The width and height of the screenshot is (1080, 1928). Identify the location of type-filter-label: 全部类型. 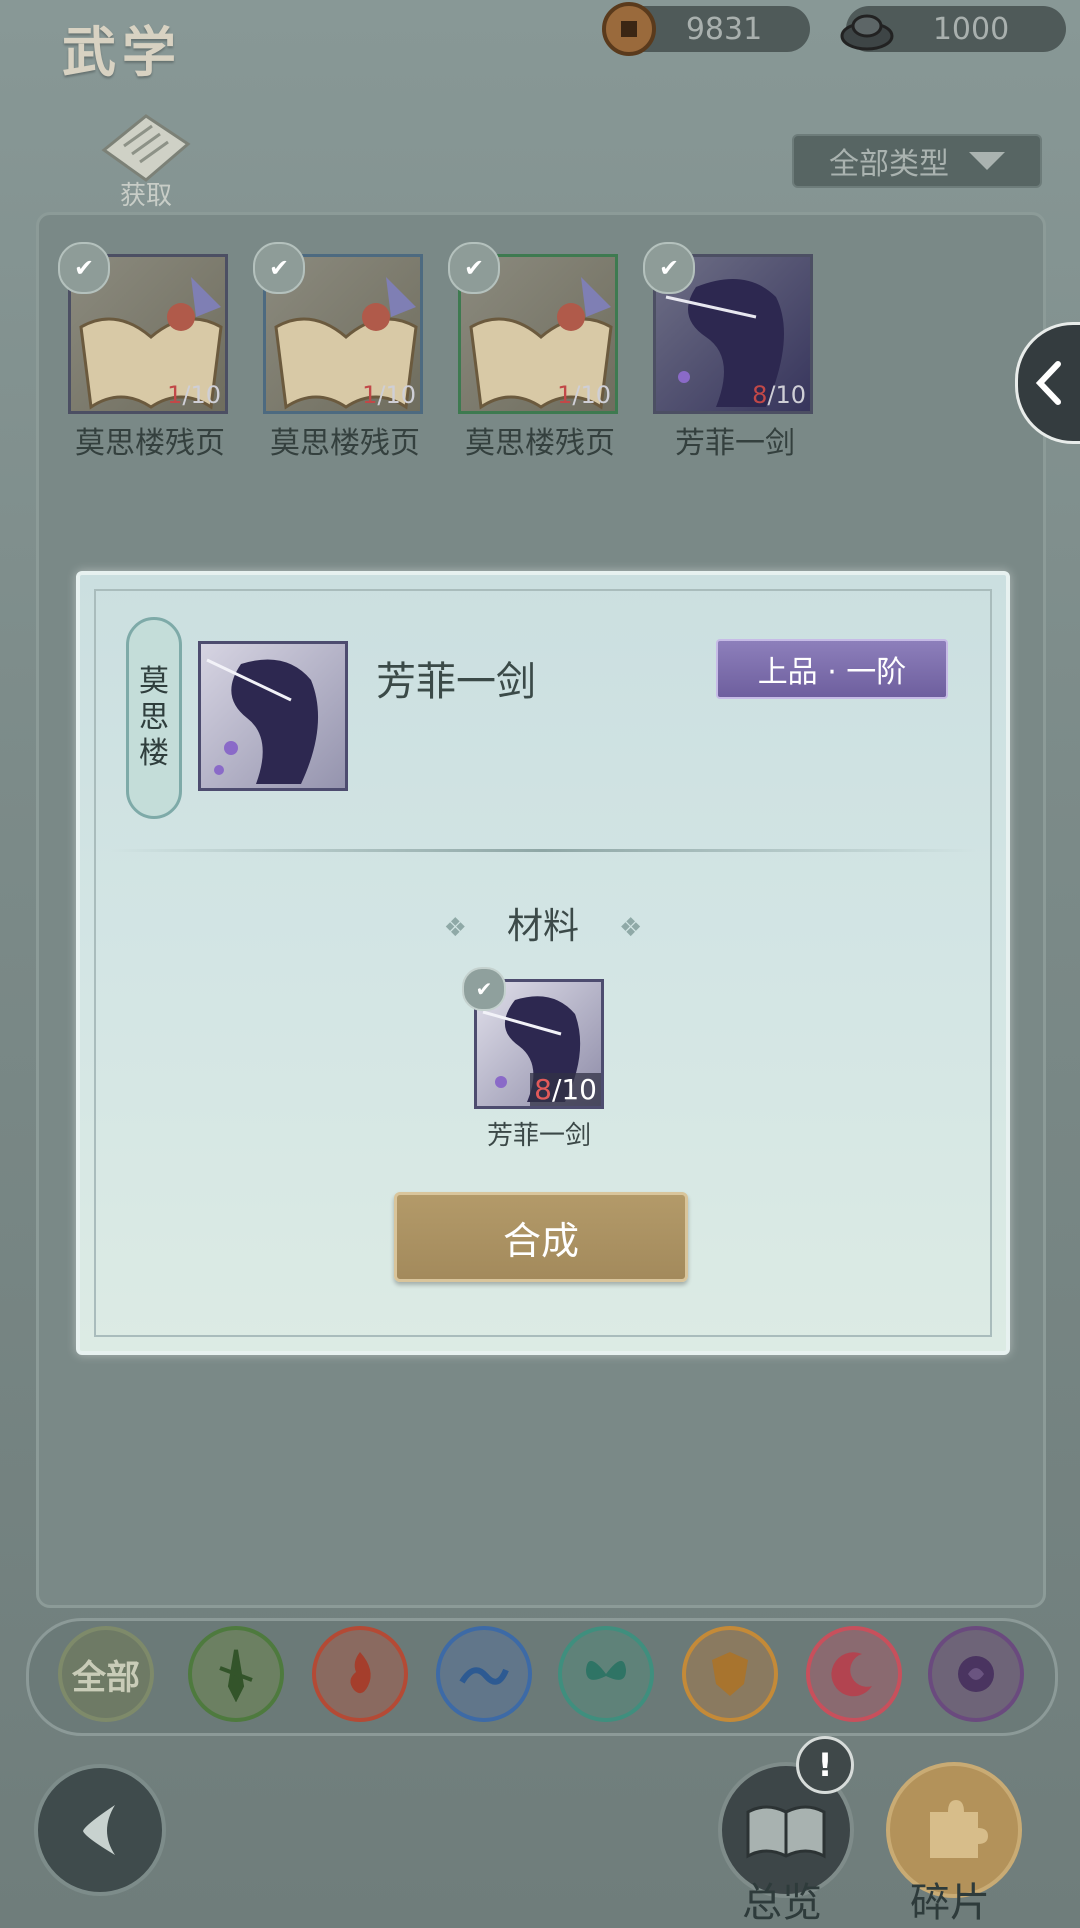
(889, 164).